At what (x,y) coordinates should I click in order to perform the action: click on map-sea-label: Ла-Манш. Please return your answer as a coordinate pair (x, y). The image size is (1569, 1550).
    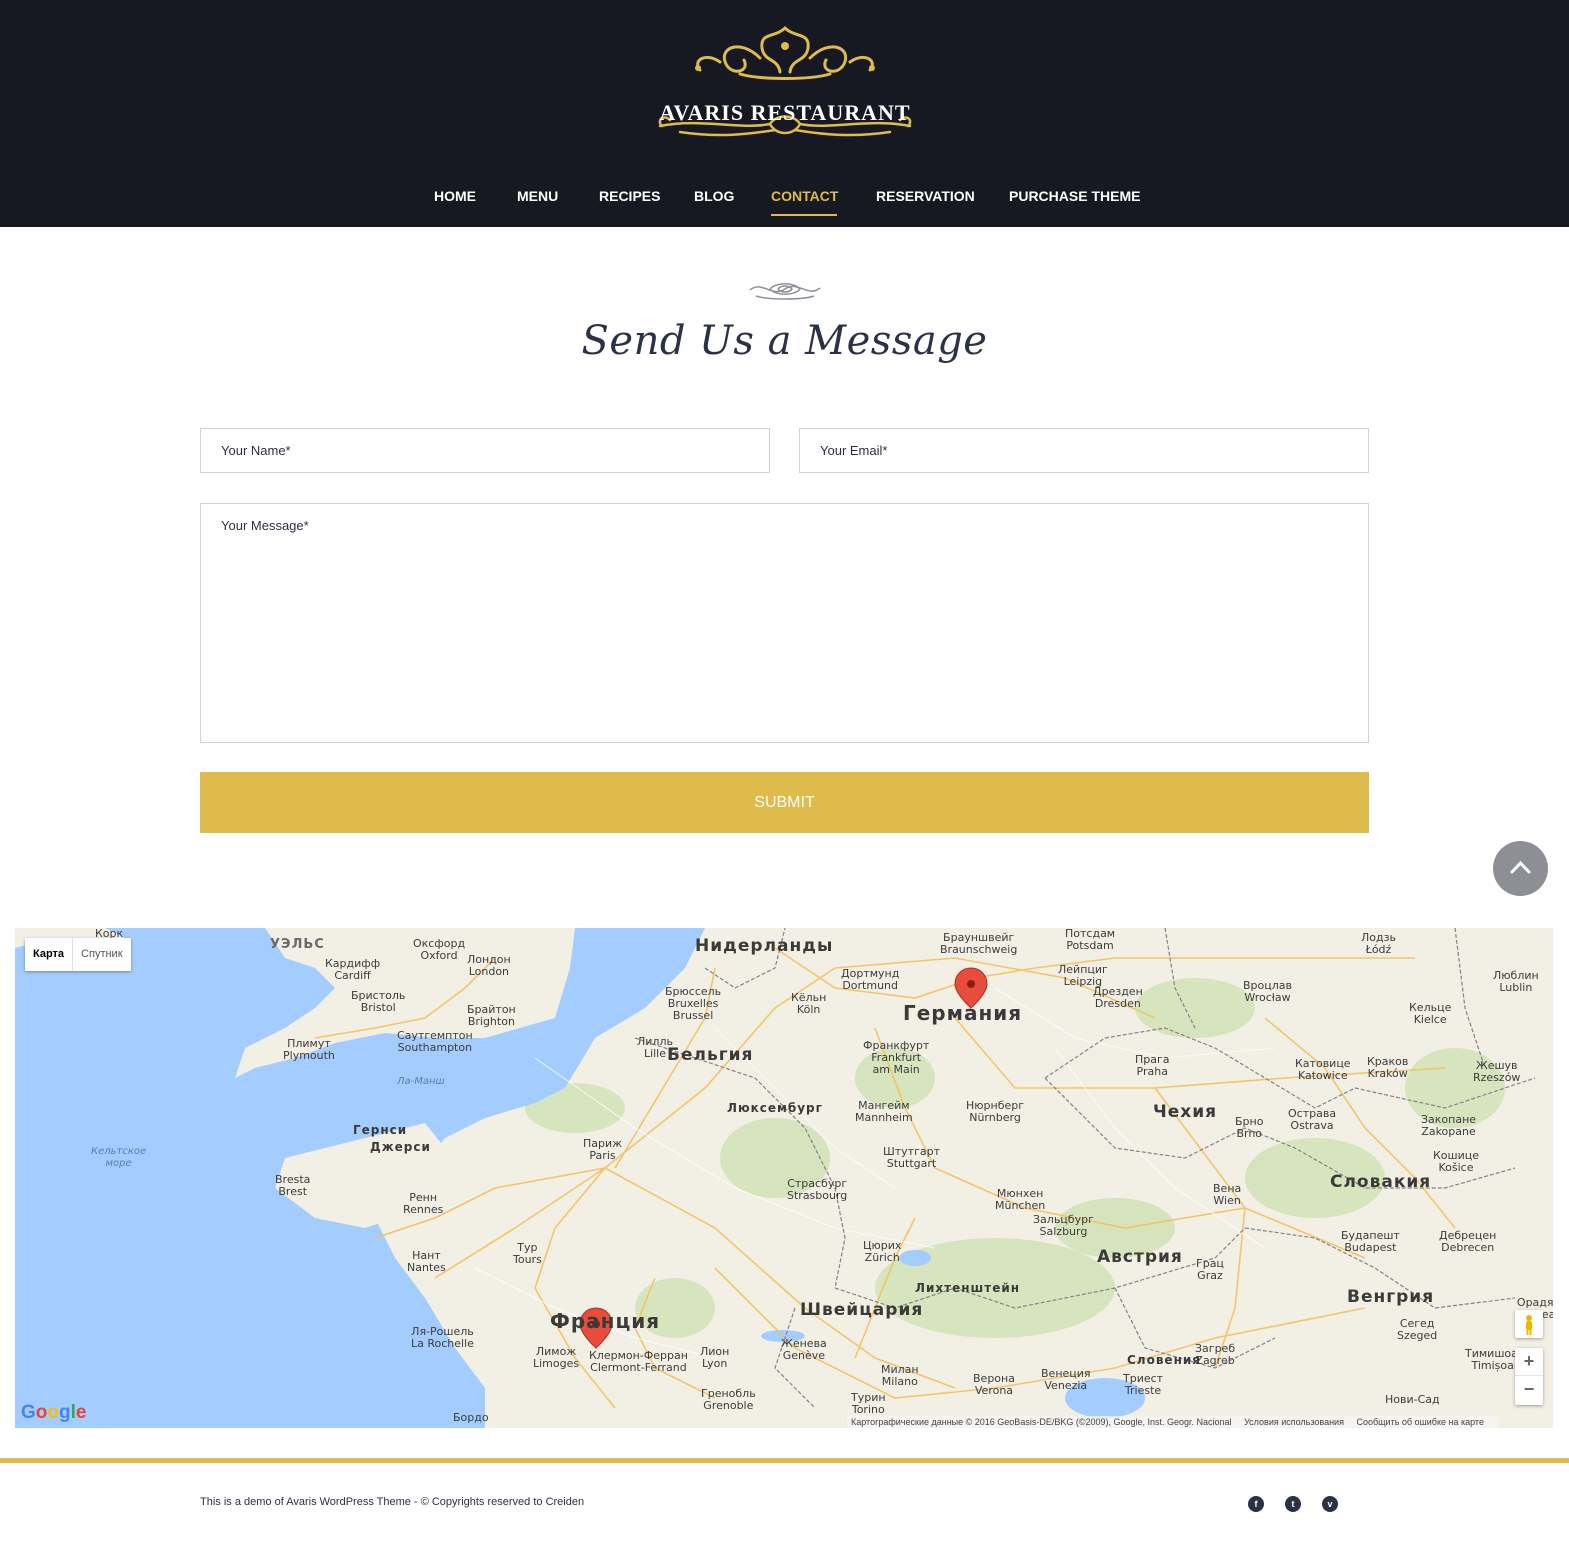
    Looking at the image, I should click on (421, 1081).